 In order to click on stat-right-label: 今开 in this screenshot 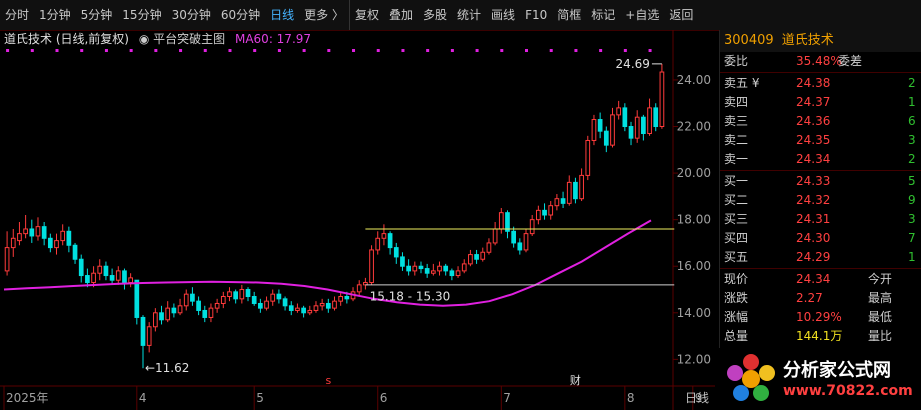, I will do `click(880, 279)`.